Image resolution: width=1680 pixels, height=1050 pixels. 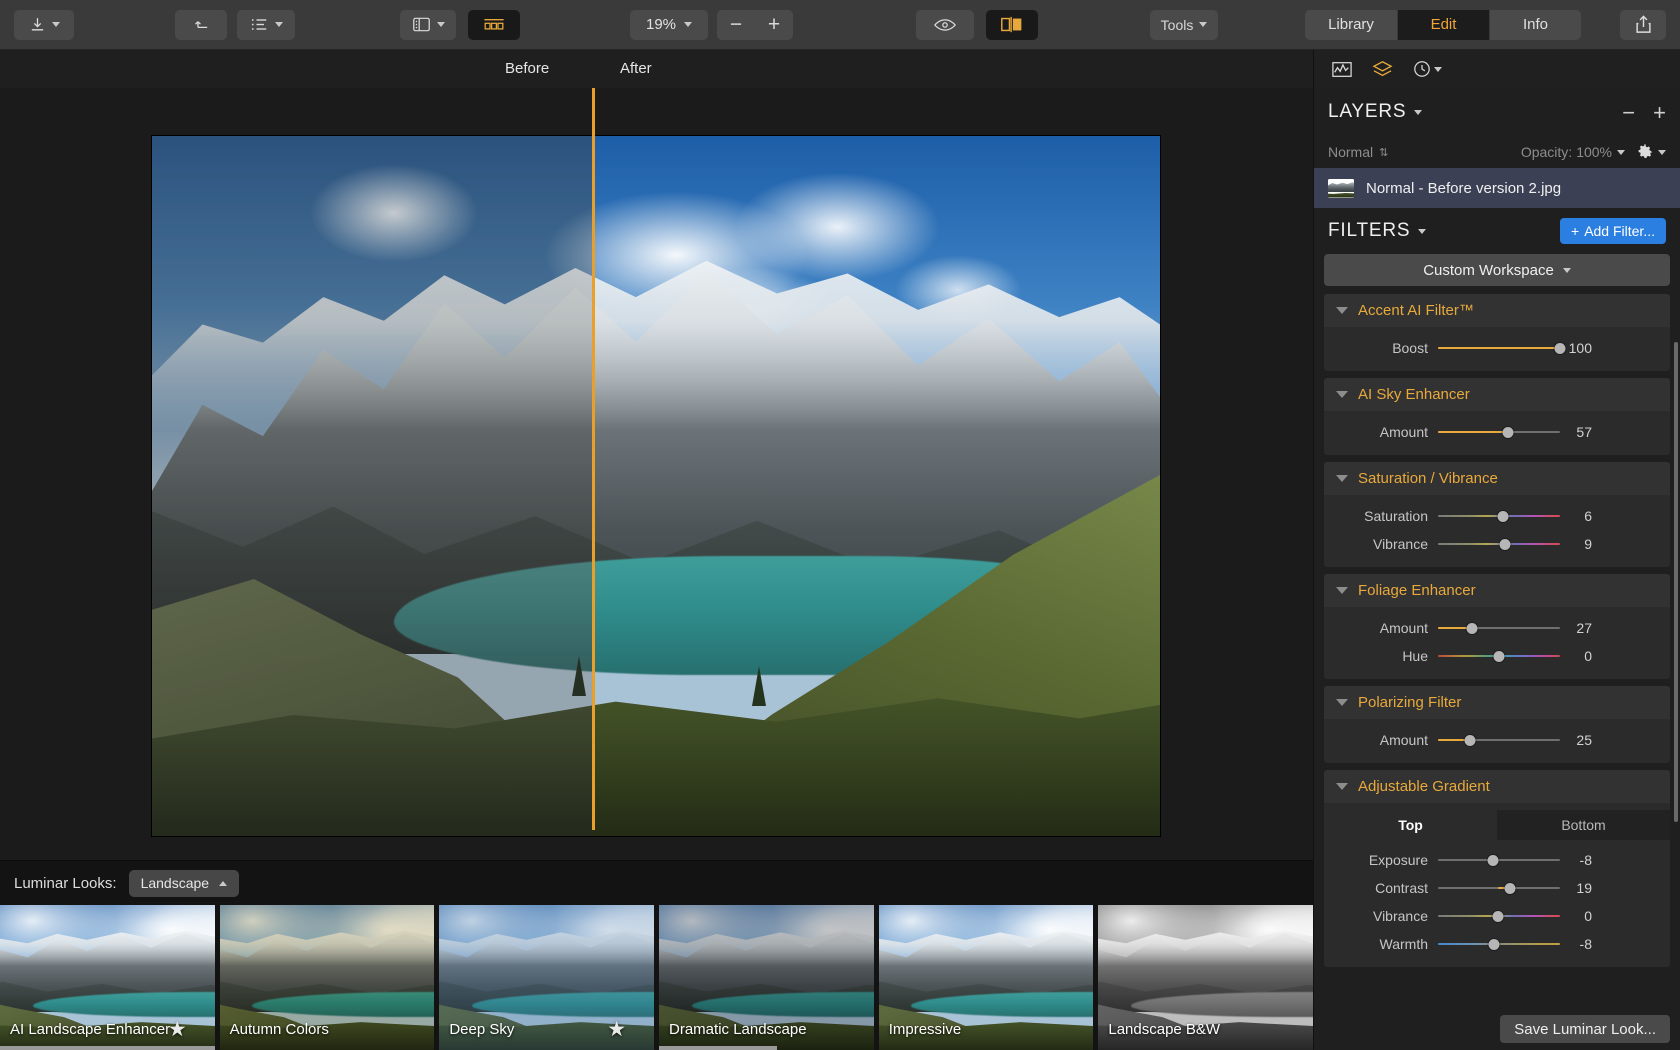 What do you see at coordinates (736, 24) in the screenshot?
I see `zoom-out-button: −` at bounding box center [736, 24].